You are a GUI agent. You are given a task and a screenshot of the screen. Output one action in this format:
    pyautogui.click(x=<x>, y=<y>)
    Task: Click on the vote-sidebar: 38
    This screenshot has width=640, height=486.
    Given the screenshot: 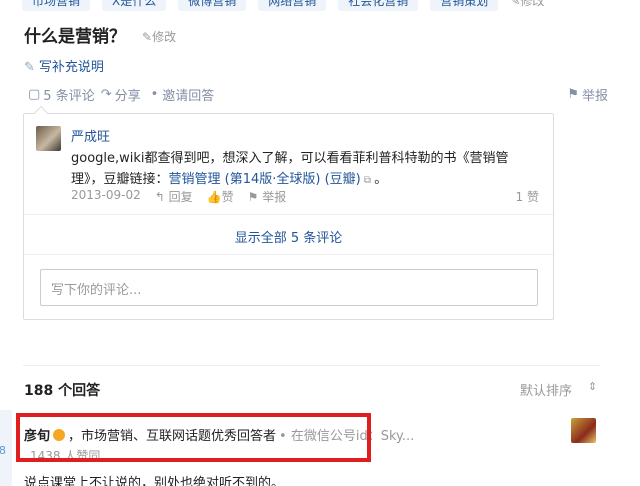 What is the action you would take?
    pyautogui.click(x=6, y=448)
    